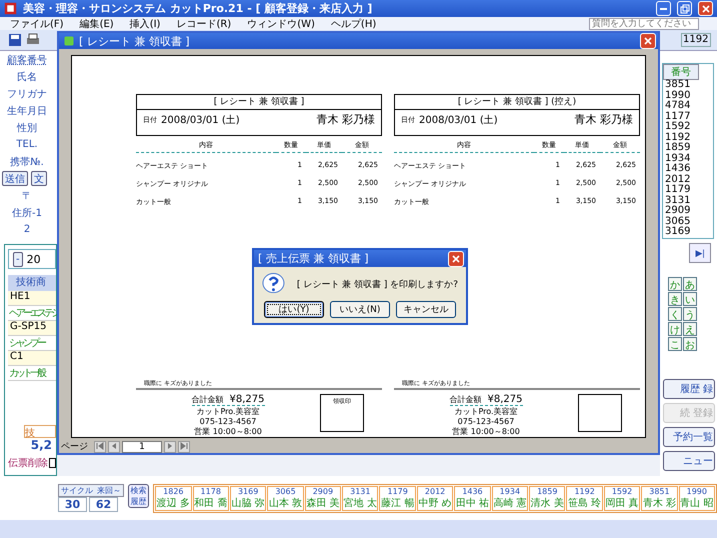 This screenshot has width=717, height=538. Describe the element at coordinates (281, 23) in the screenshot. I see `menu-item: ウィンドウ(W)` at that location.